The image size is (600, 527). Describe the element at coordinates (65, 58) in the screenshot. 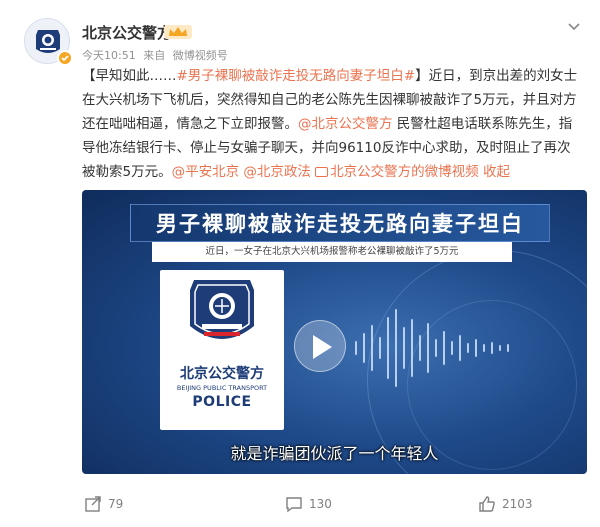

I see `verified-icon` at that location.